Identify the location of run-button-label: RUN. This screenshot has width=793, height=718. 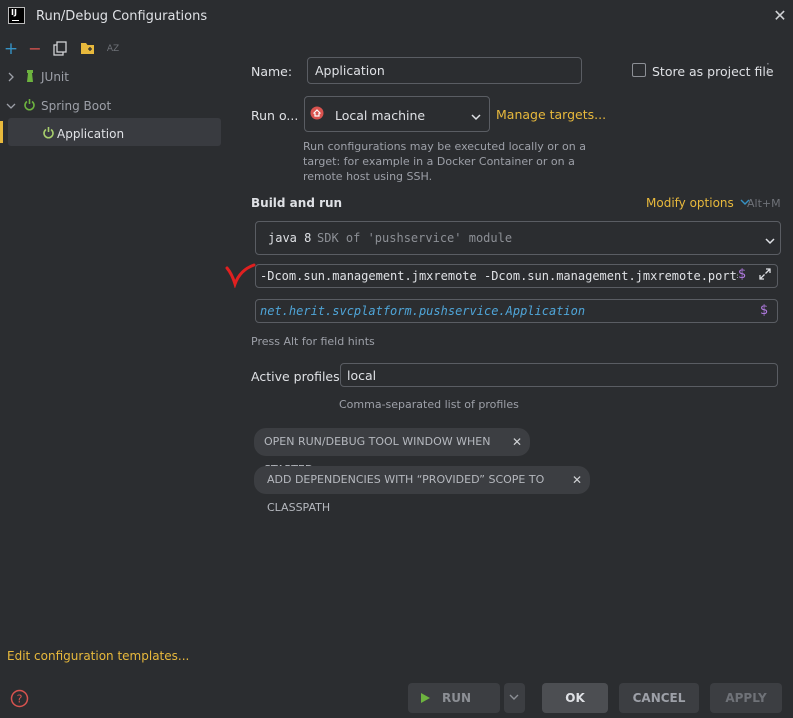
(457, 698).